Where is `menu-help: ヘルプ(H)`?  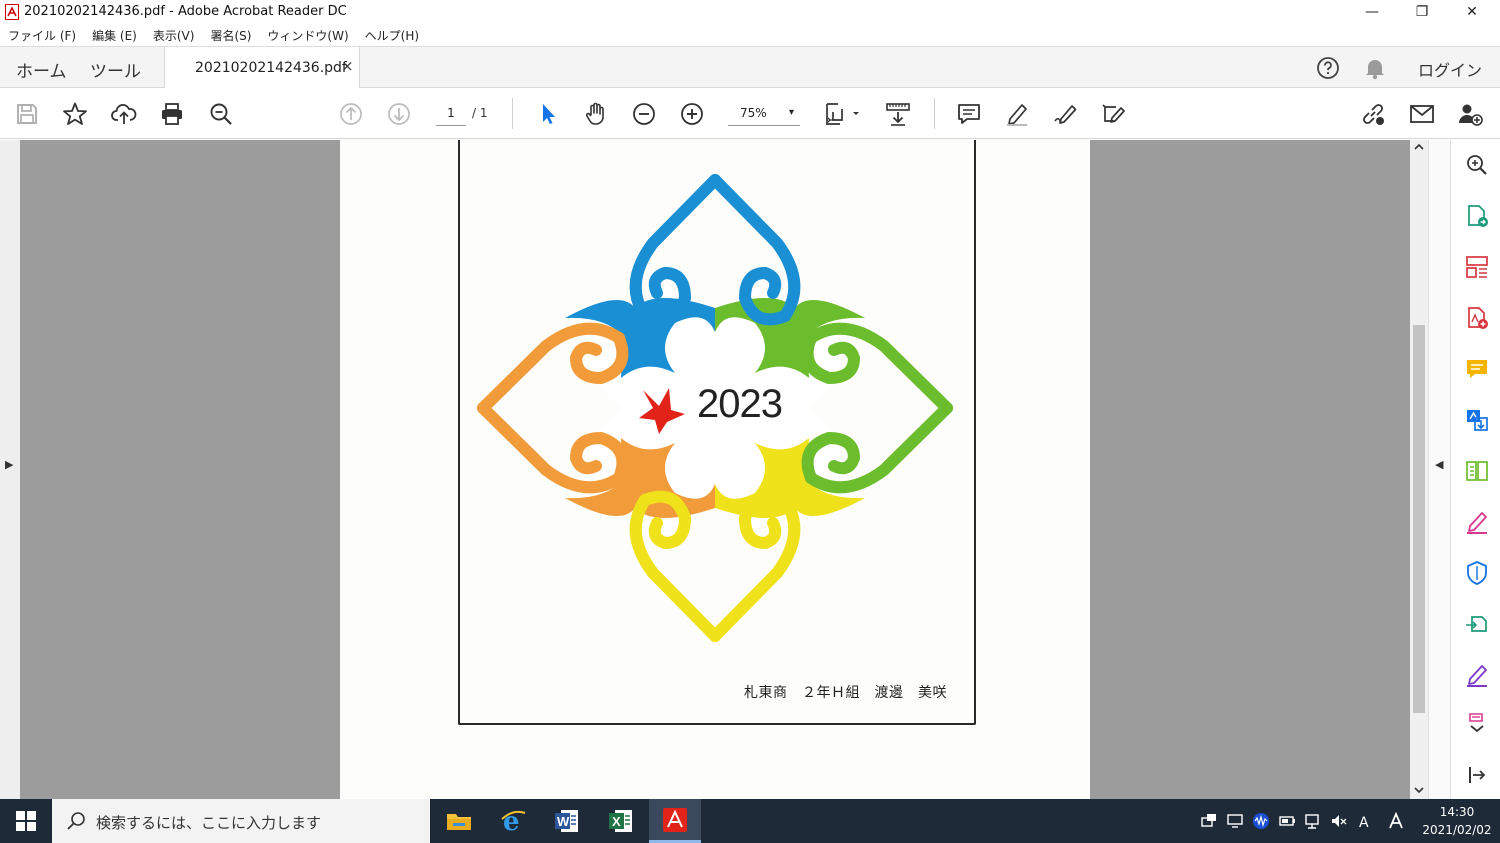
menu-help: ヘルプ(H) is located at coordinates (392, 35).